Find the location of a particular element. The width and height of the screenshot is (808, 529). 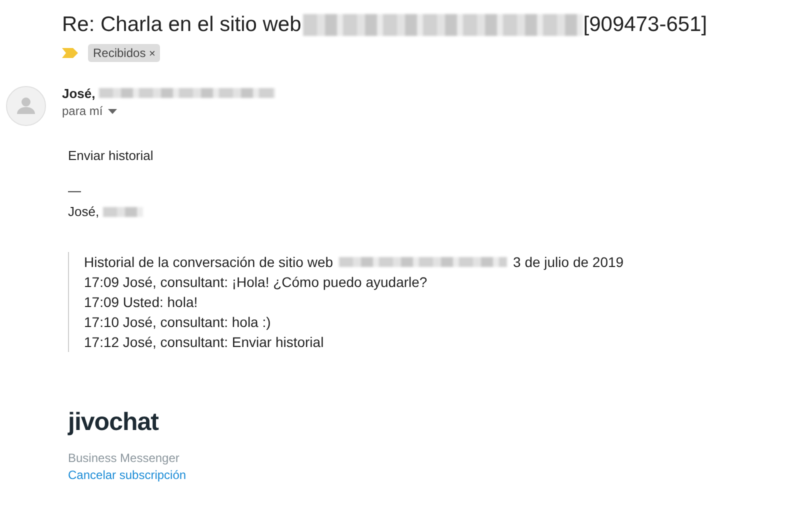

tagline: Business Messenger is located at coordinates (124, 458).